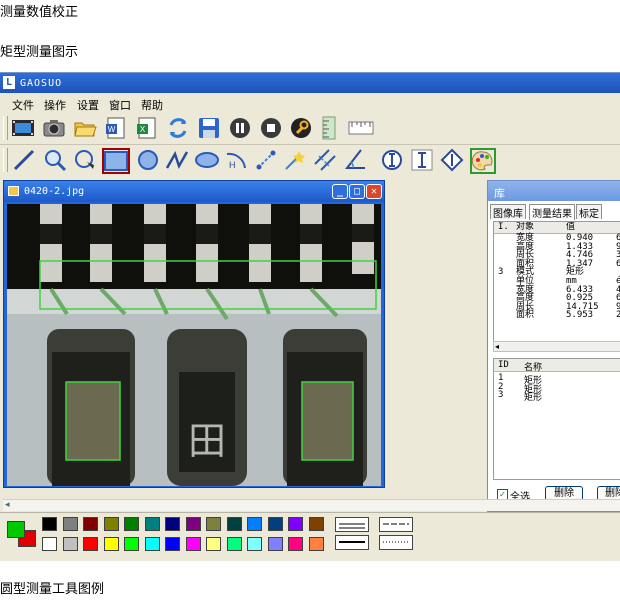  I want to click on result-row: 面积 5.953 2, so click(557, 315).